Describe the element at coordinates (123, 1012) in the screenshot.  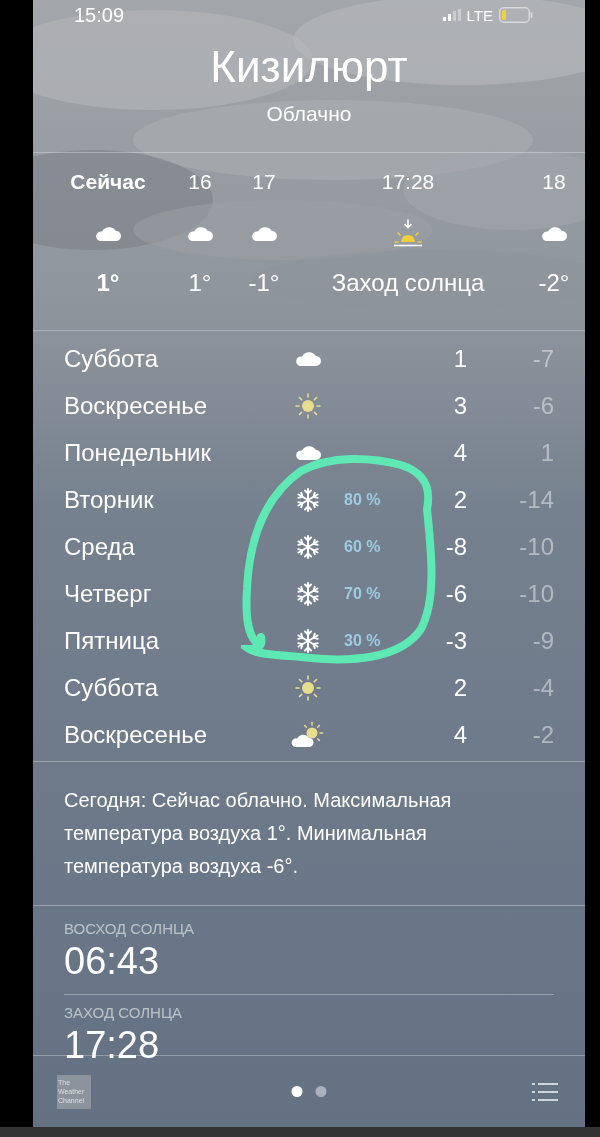
I see `detail-label: ЗАХОД СОЛНЦА` at that location.